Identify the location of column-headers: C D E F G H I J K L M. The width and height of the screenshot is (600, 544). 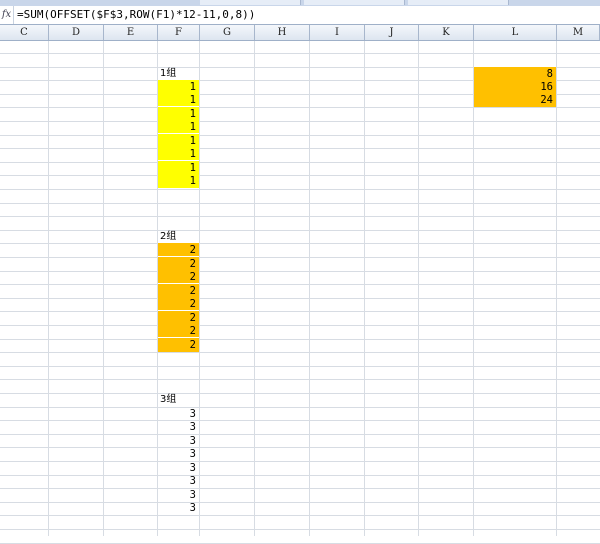
(300, 33).